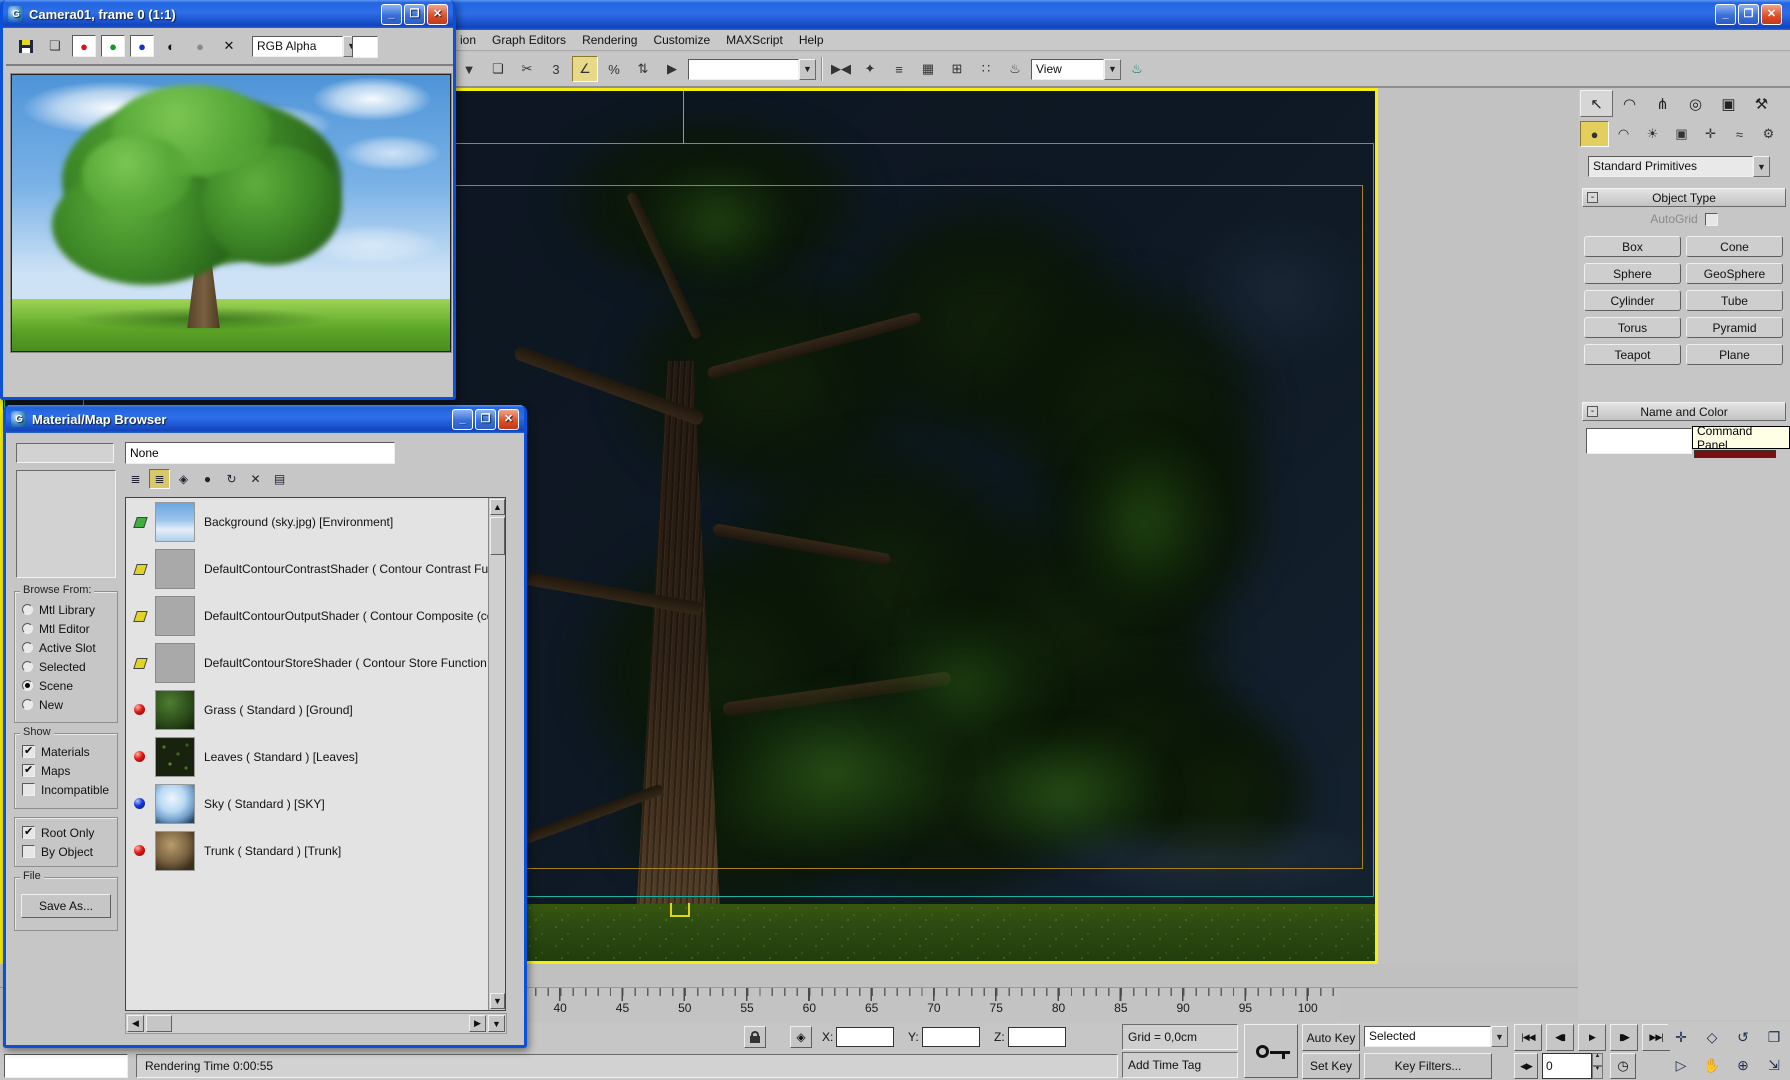  What do you see at coordinates (1712, 1037) in the screenshot?
I see `viewport-nav-button: ◇` at bounding box center [1712, 1037].